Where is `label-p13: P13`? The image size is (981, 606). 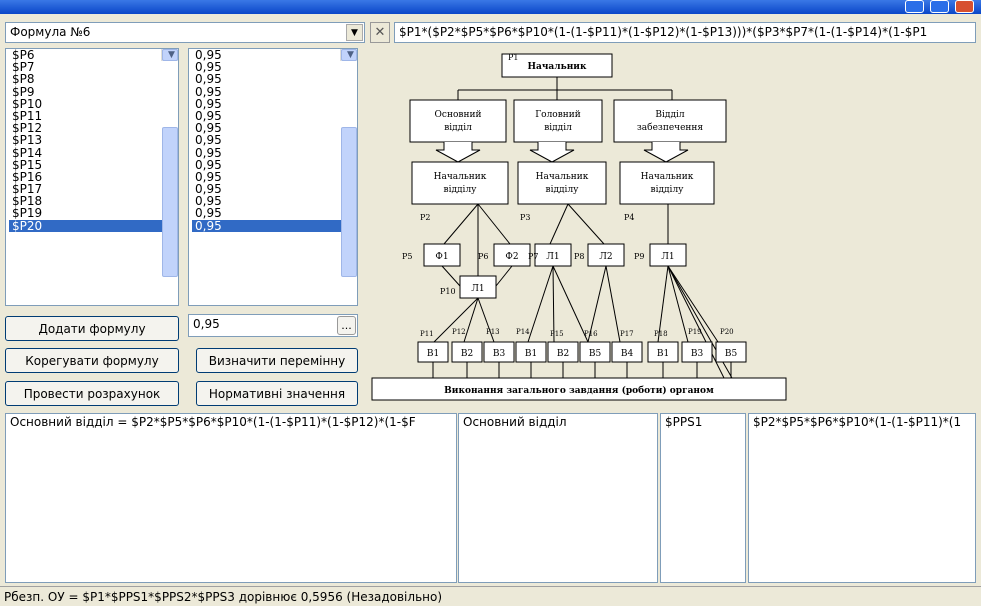 label-p13: P13 is located at coordinates (493, 332).